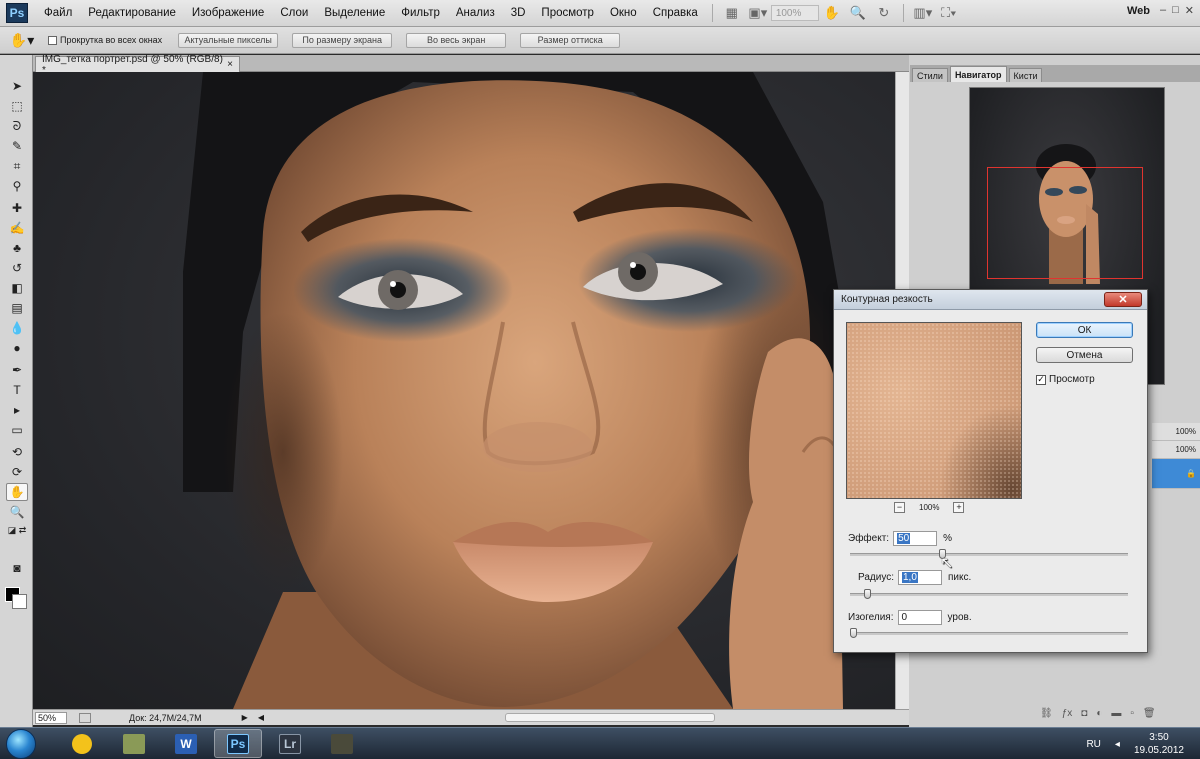 The width and height of the screenshot is (1200, 759). I want to click on mask-icon: ◘, so click(1084, 713).